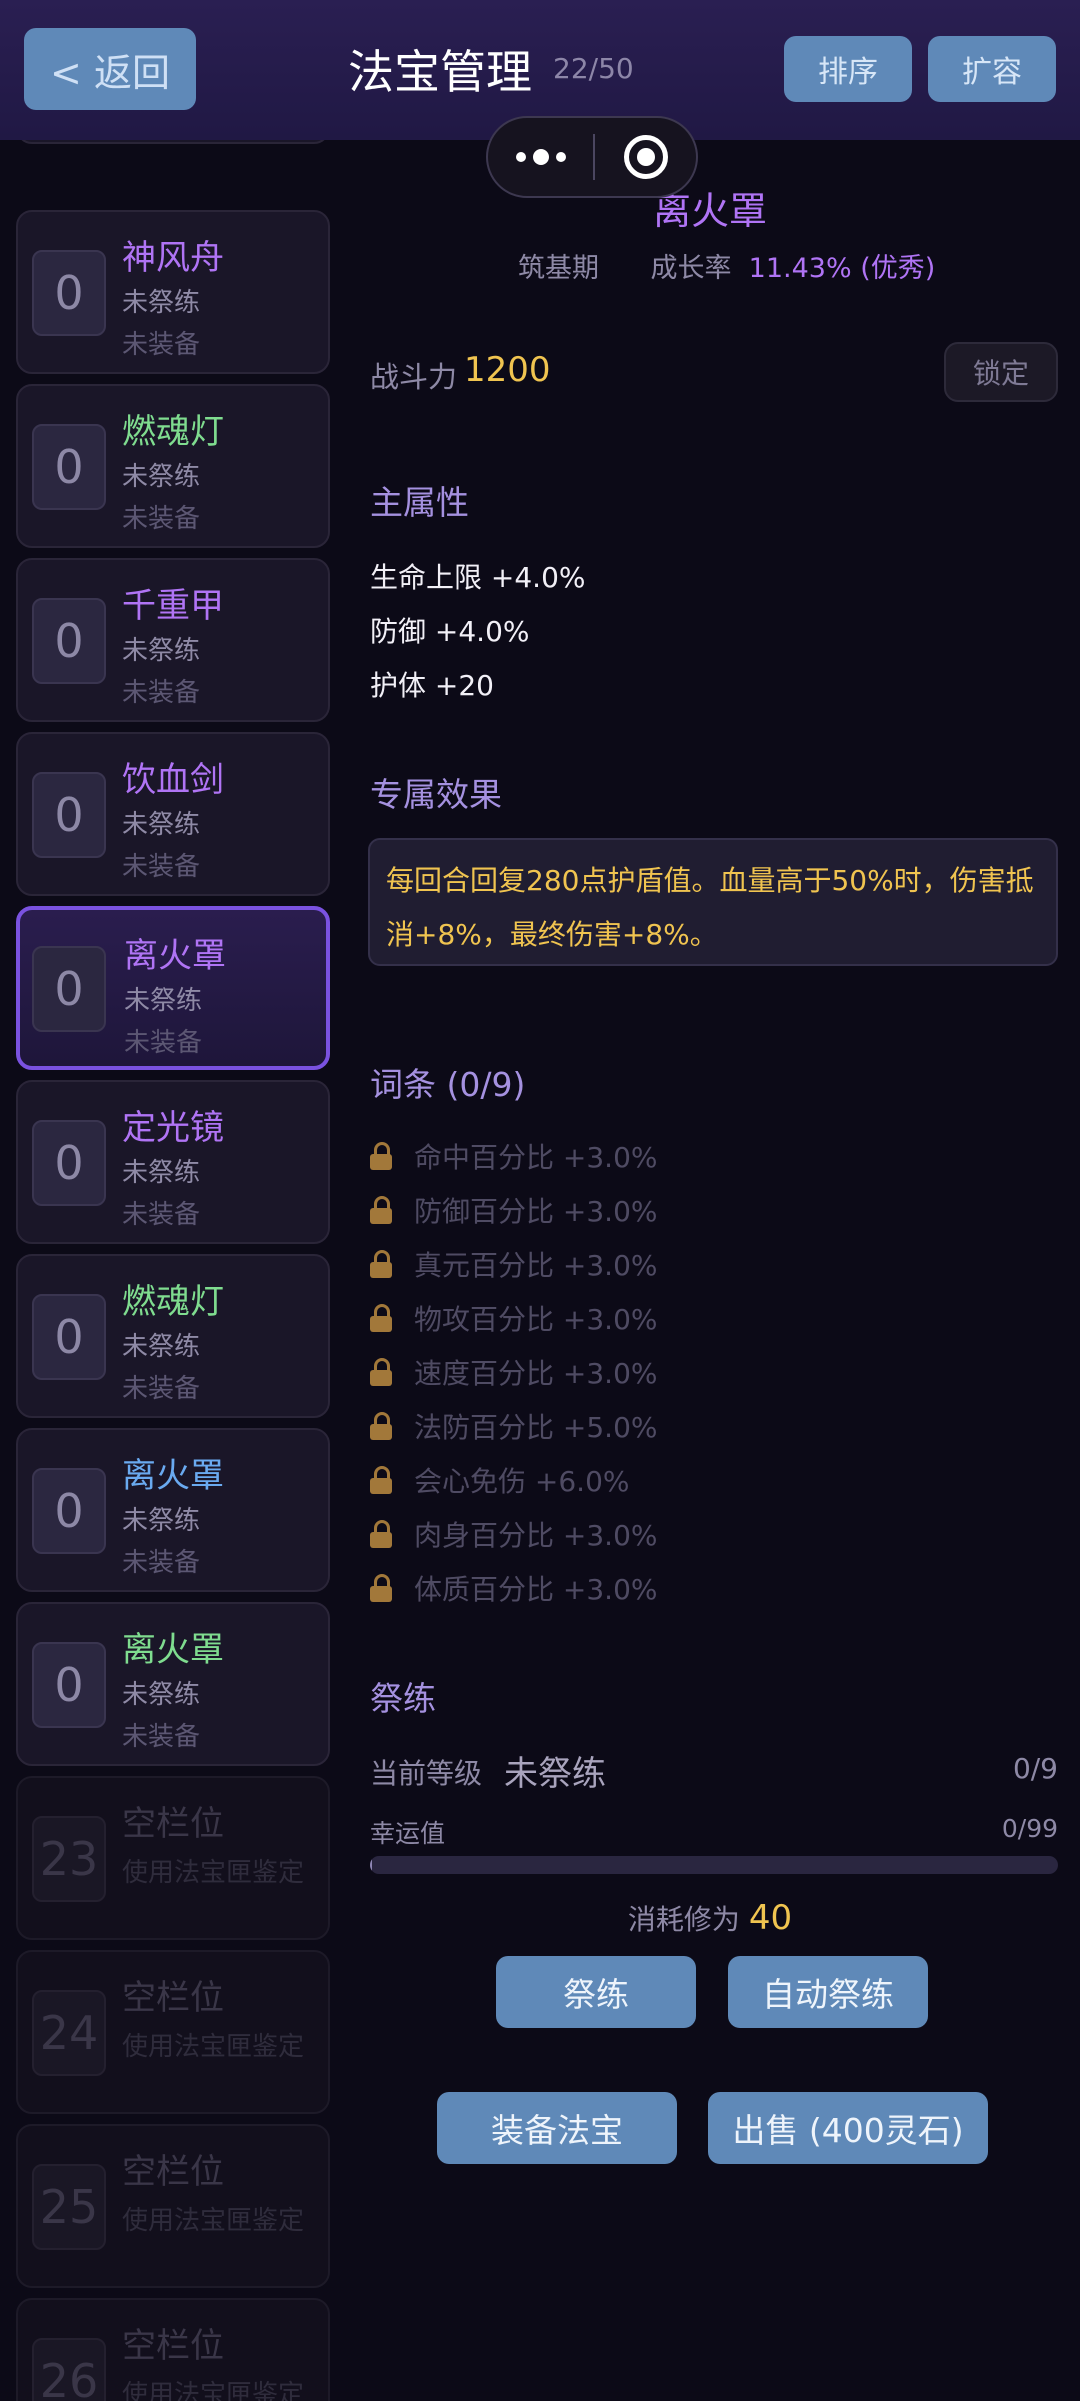  Describe the element at coordinates (1001, 372) in the screenshot. I see `lock-button: 锁定` at that location.